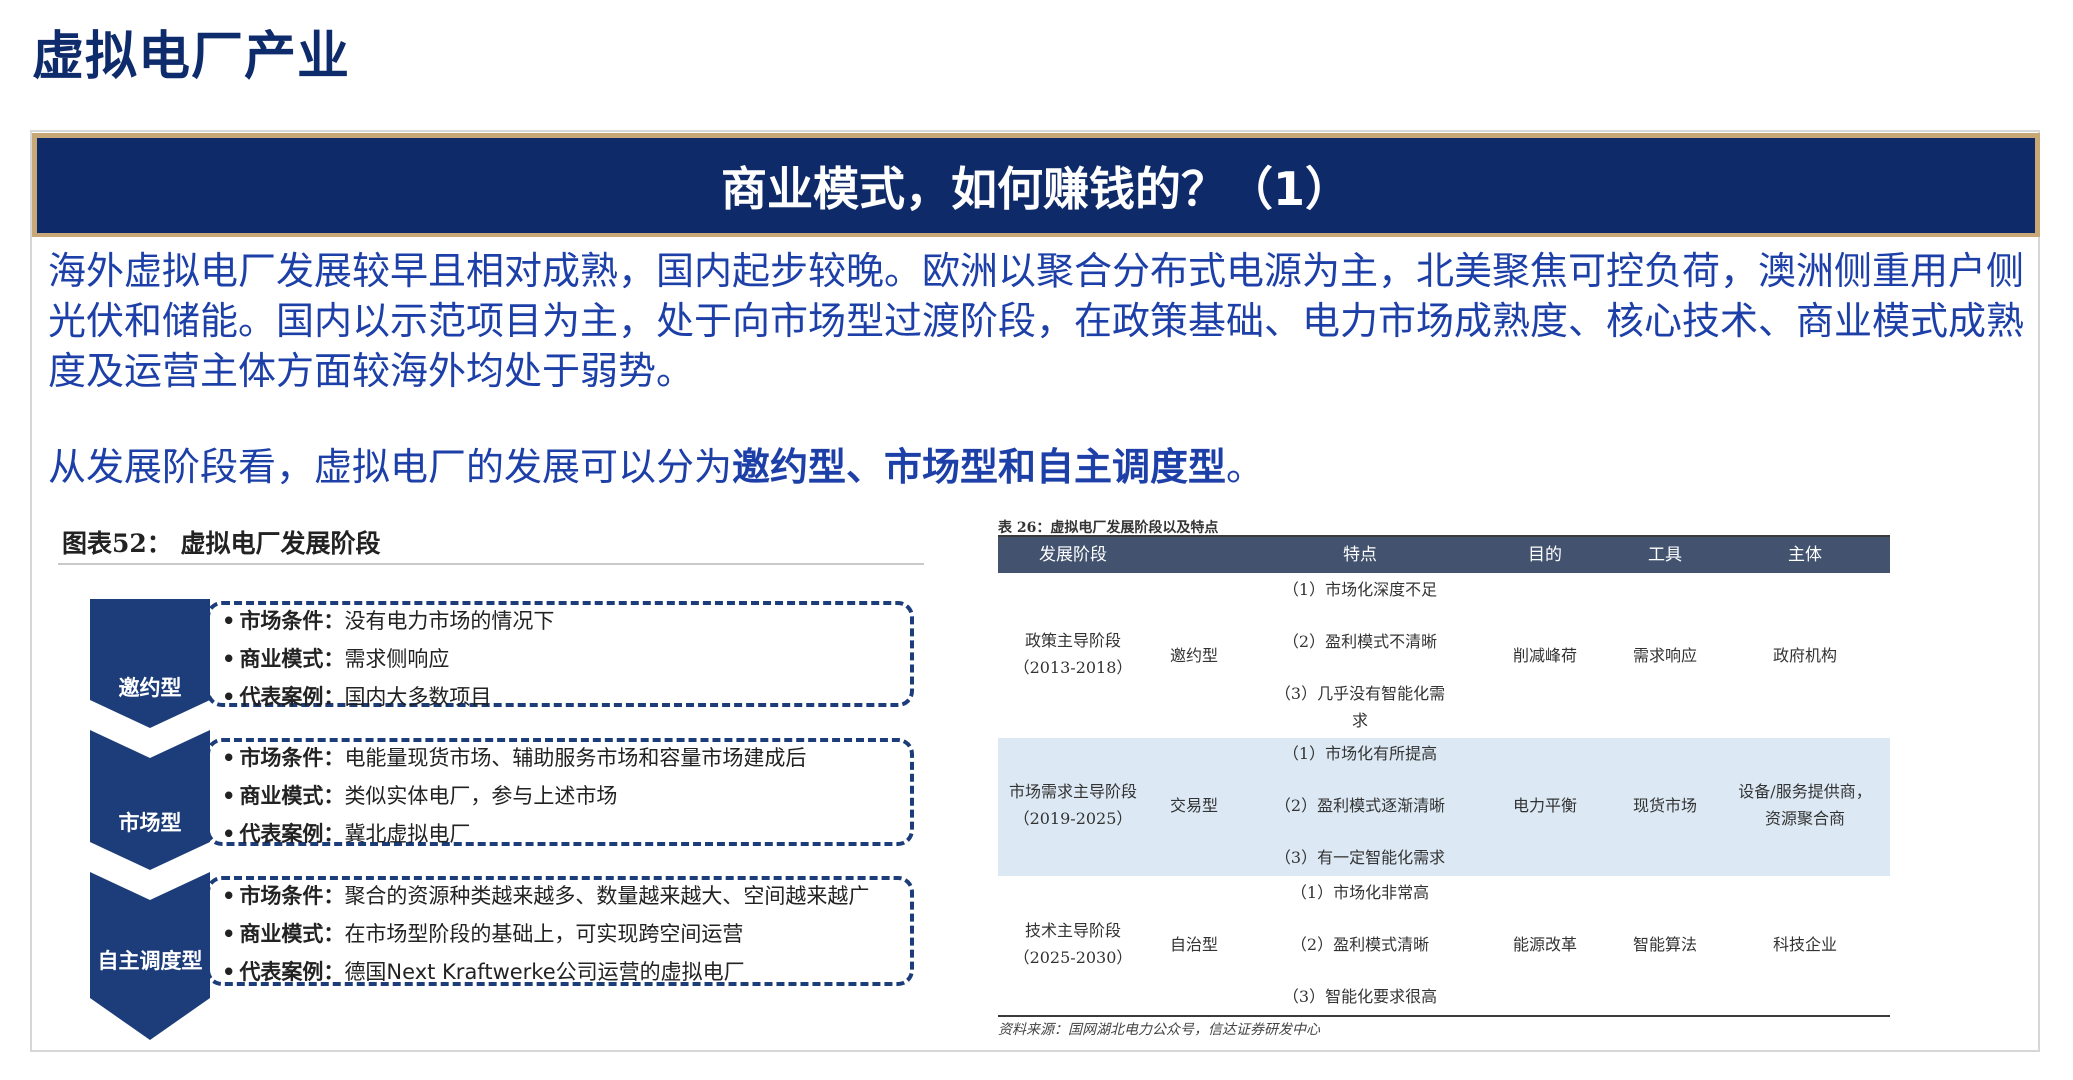  Describe the element at coordinates (1545, 555) in the screenshot. I see `table-header-purpose: 目的` at that location.